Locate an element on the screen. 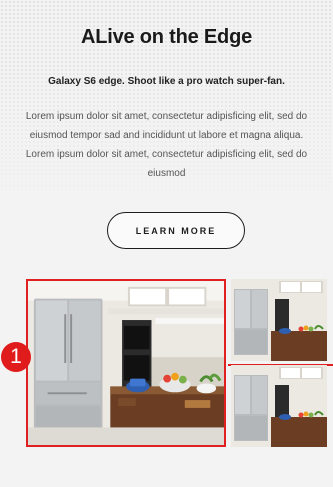 This screenshot has width=333, height=487. learn-more-button: LEARN MORE is located at coordinates (176, 230).